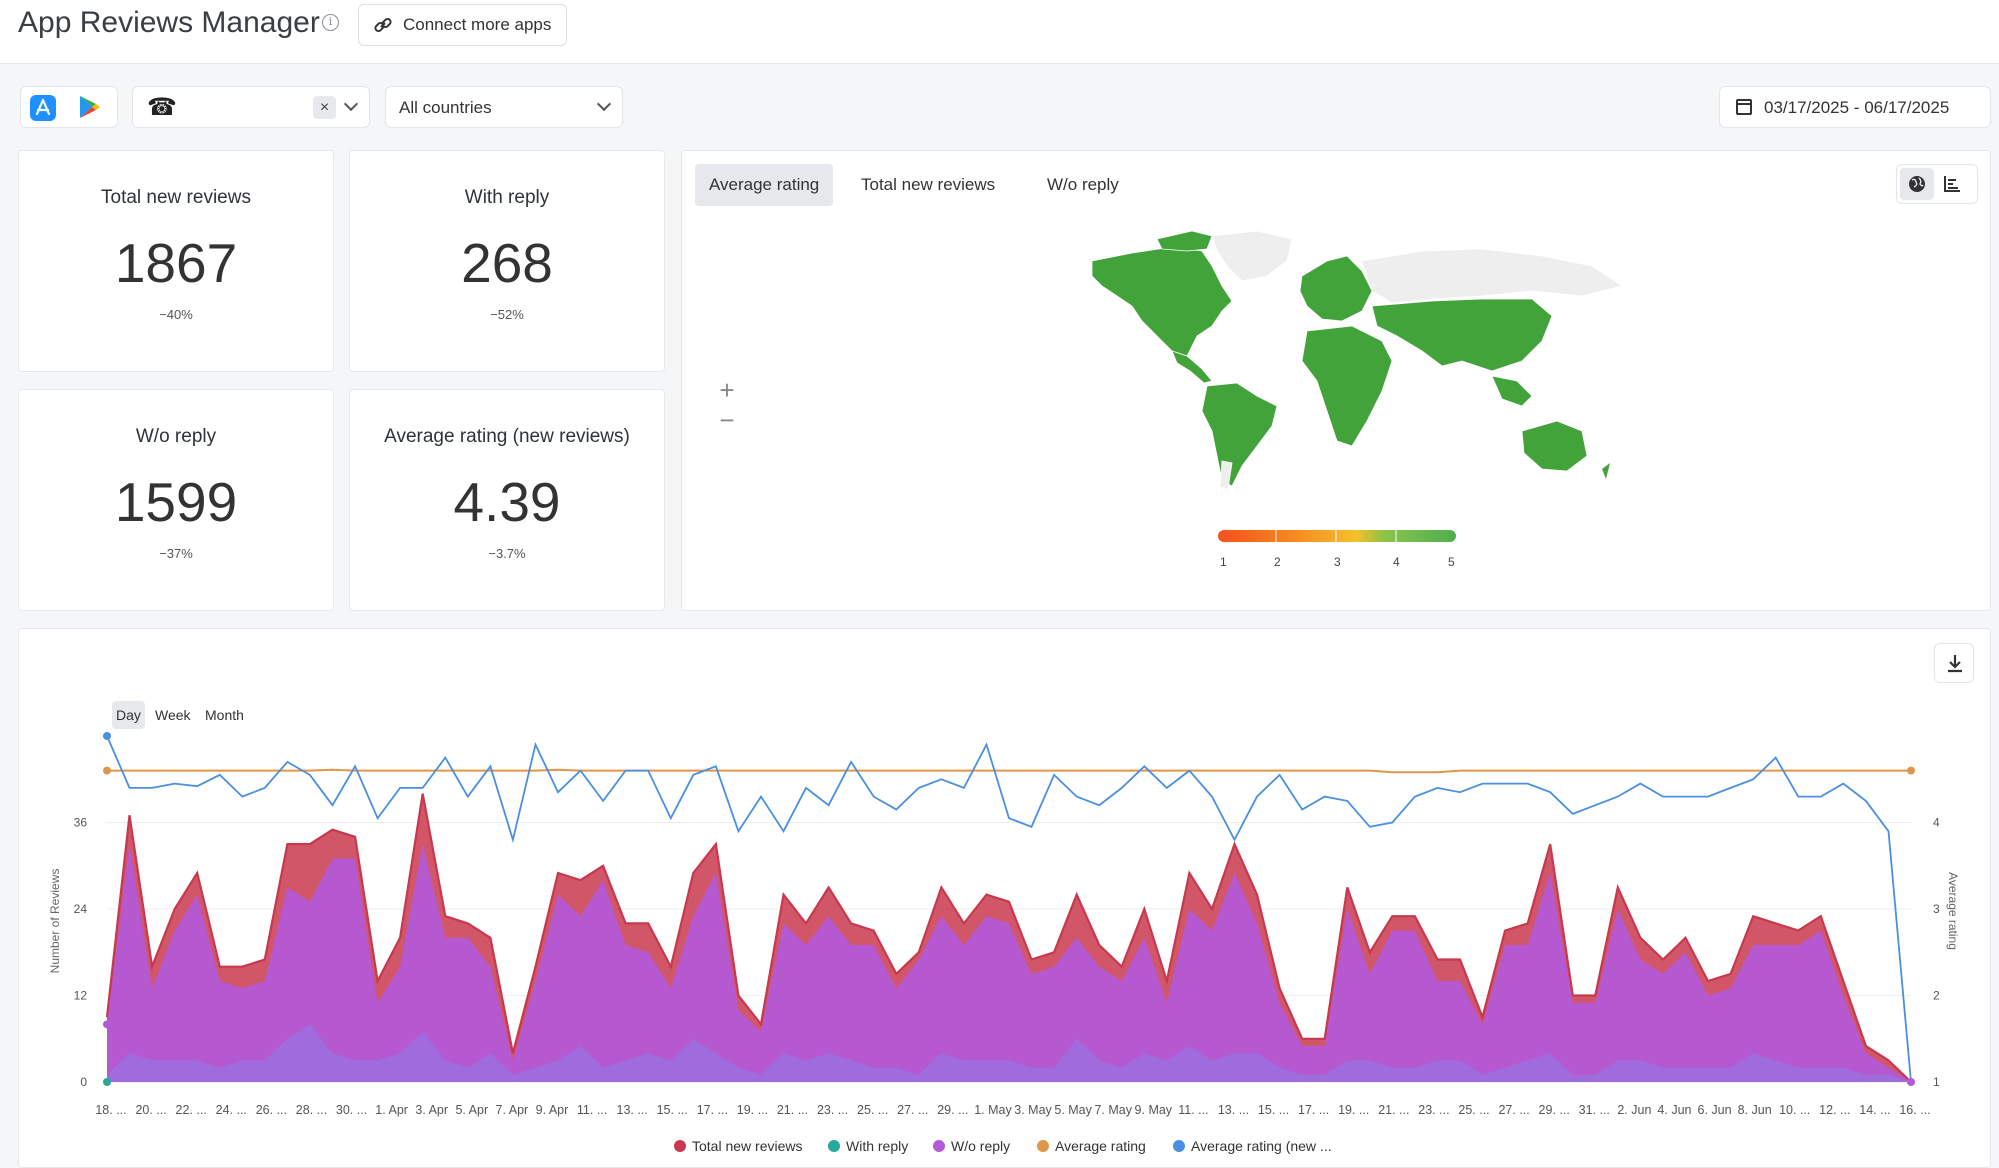  I want to click on tab-average-rating: Average rating, so click(764, 185).